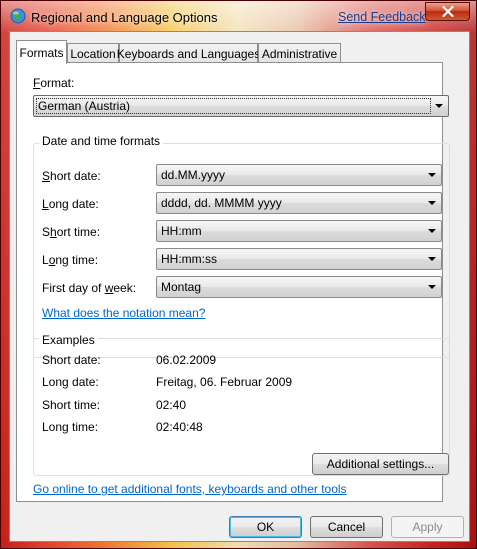  I want to click on tab-label: Location, so click(93, 53).